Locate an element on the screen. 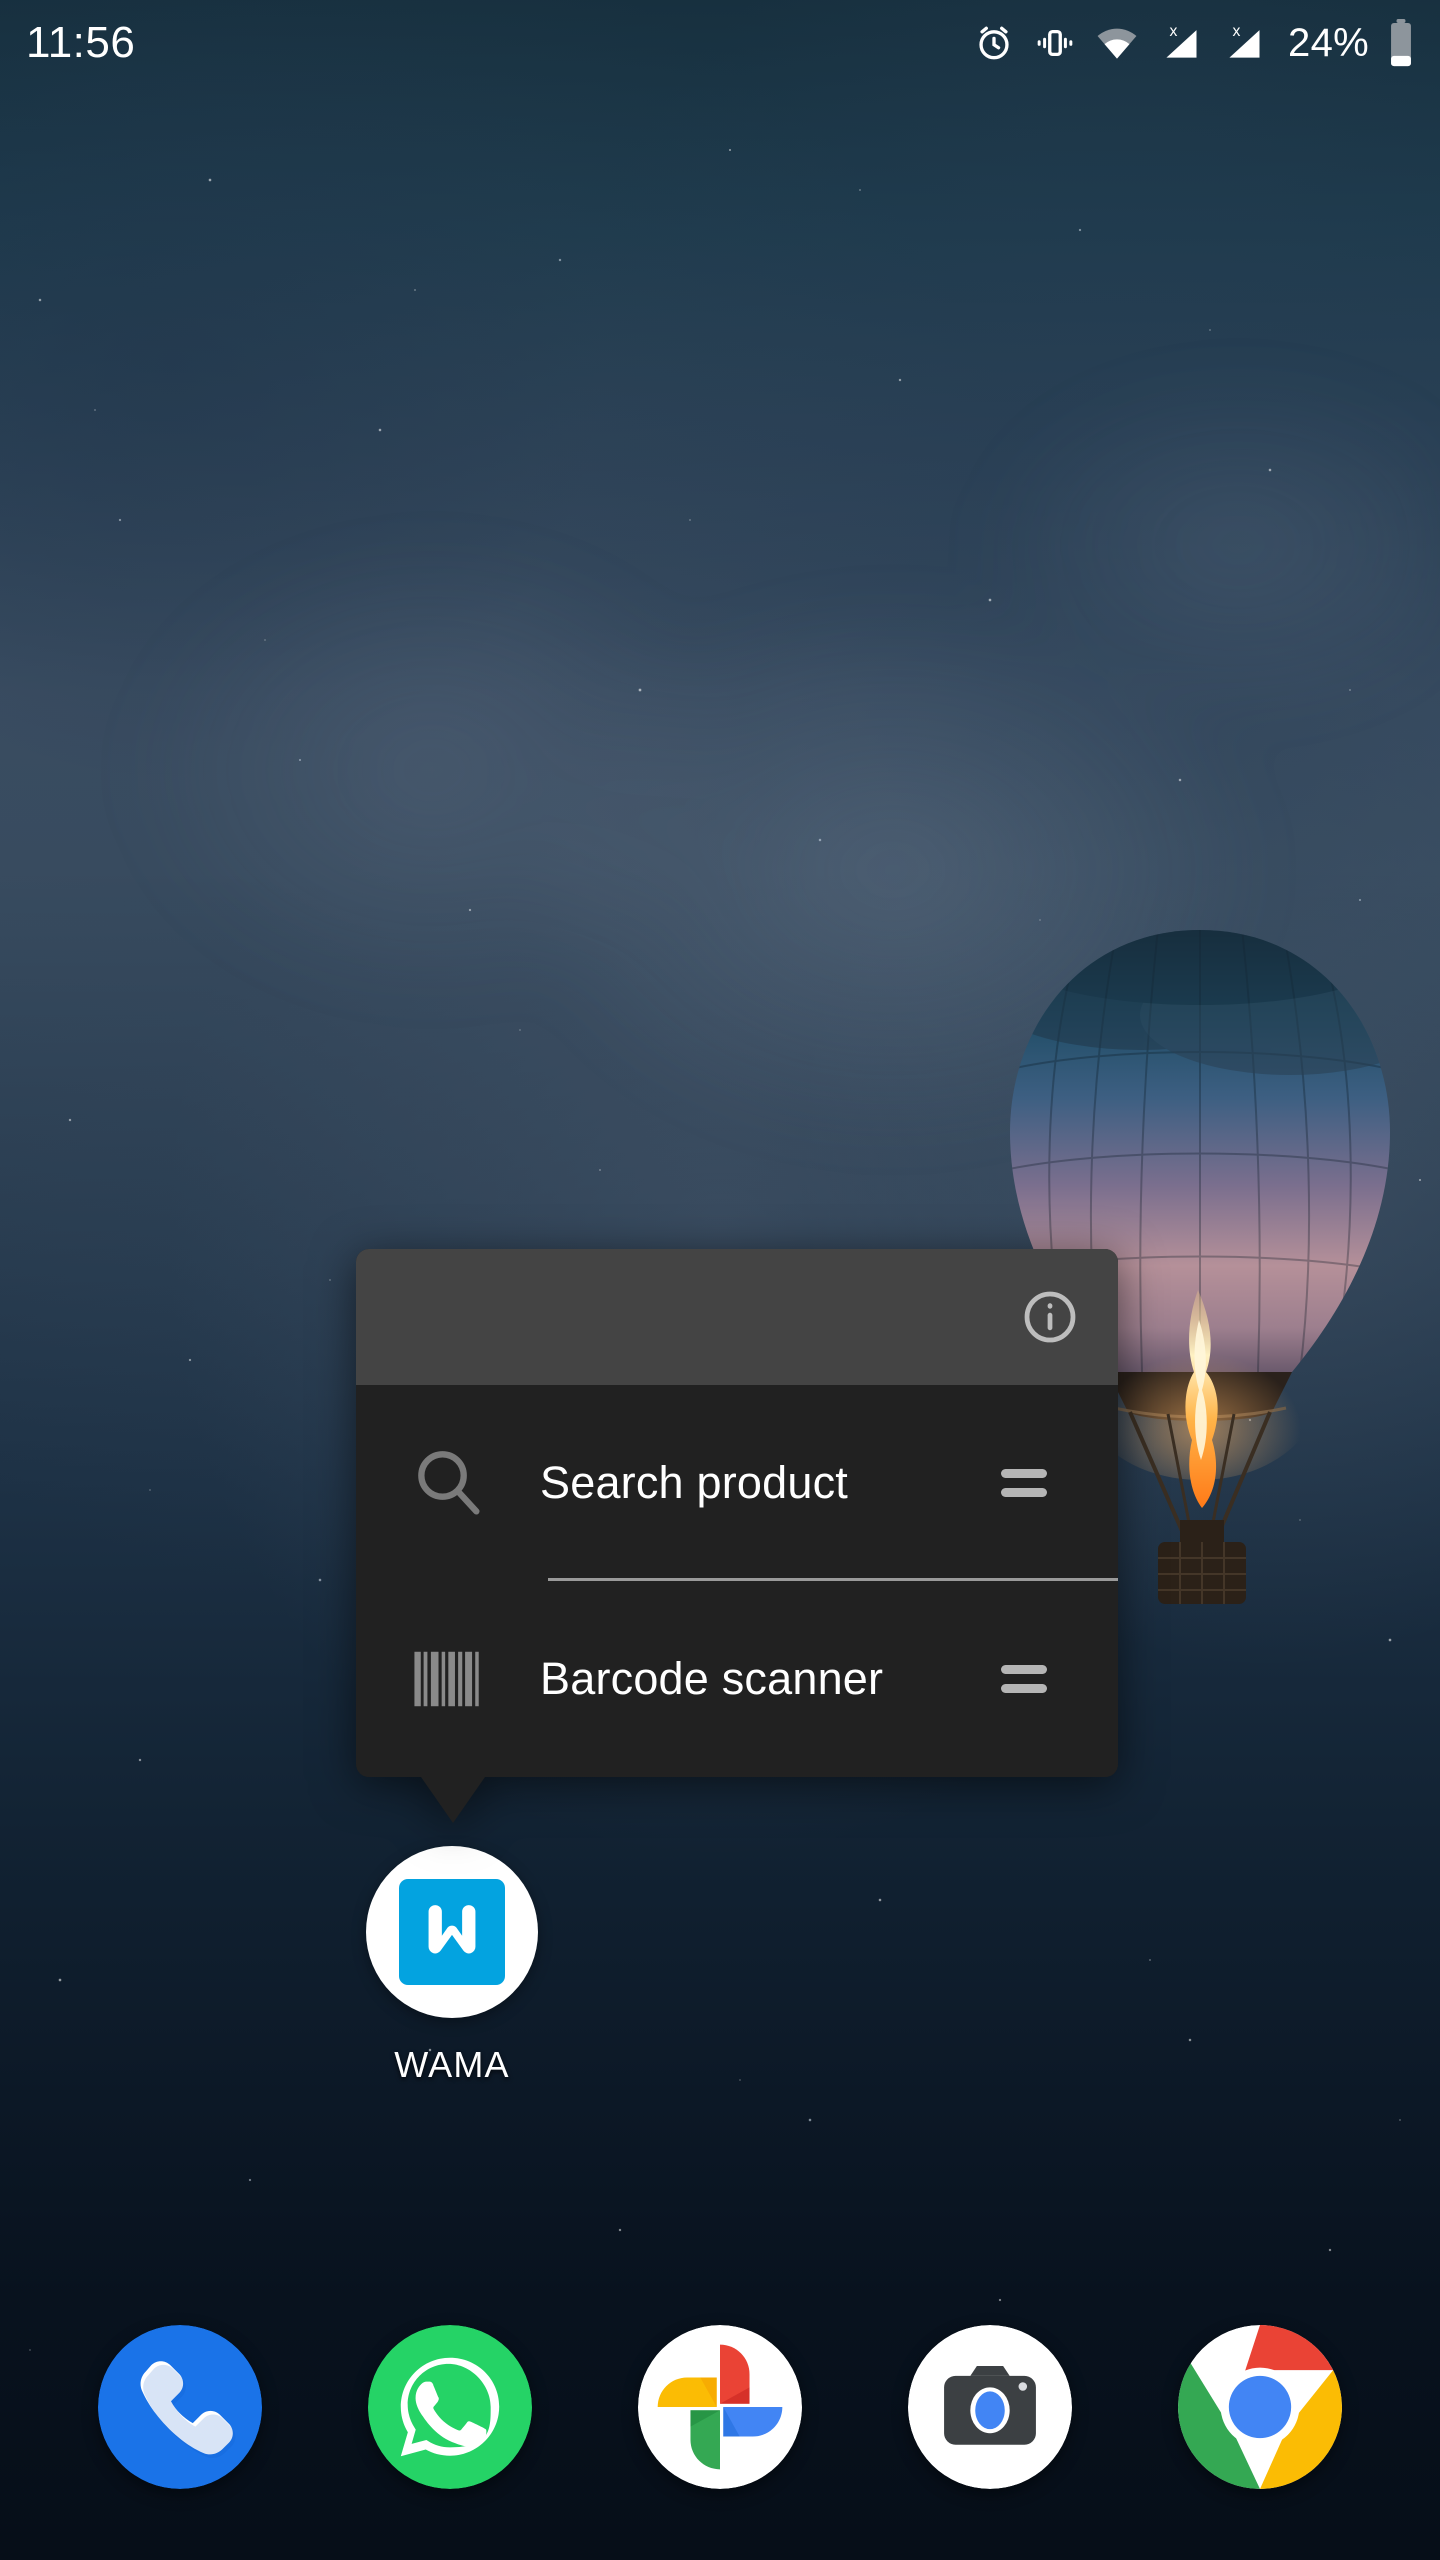  sim2-no-service-icon: x is located at coordinates (1243, 43).